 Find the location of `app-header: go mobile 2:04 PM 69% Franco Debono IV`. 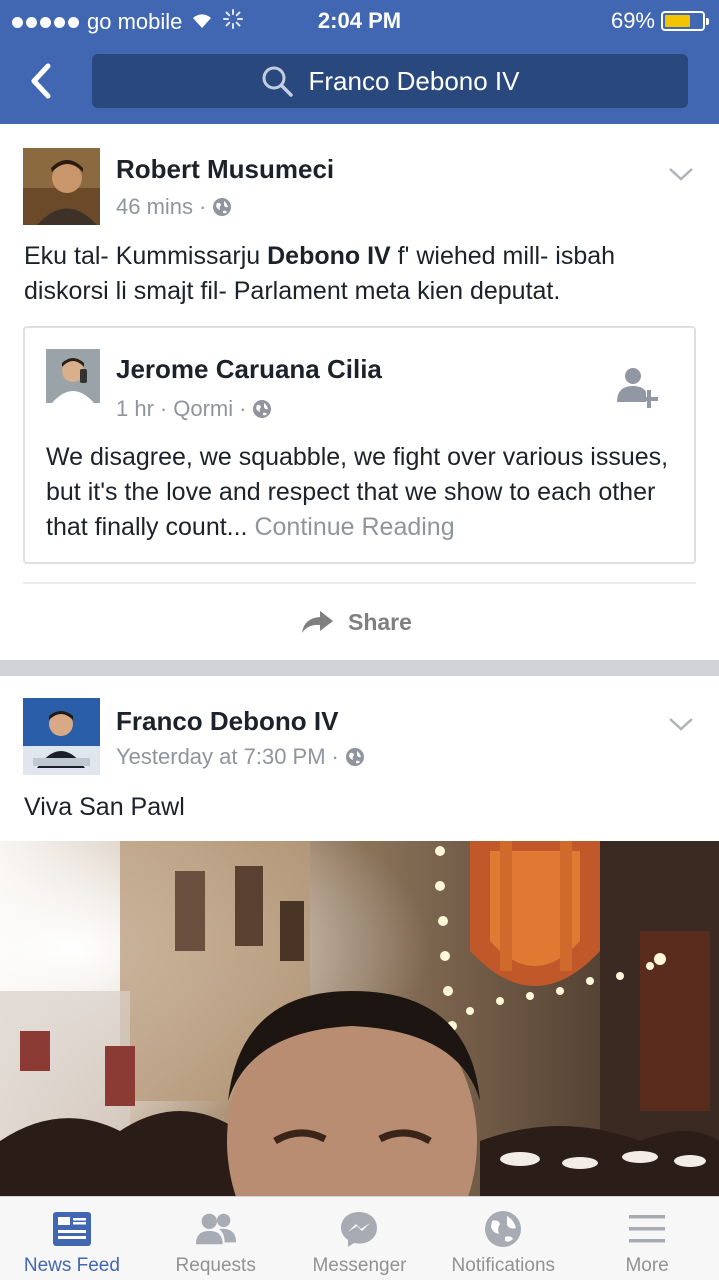

app-header: go mobile 2:04 PM 69% Franco Debono IV is located at coordinates (359, 62).